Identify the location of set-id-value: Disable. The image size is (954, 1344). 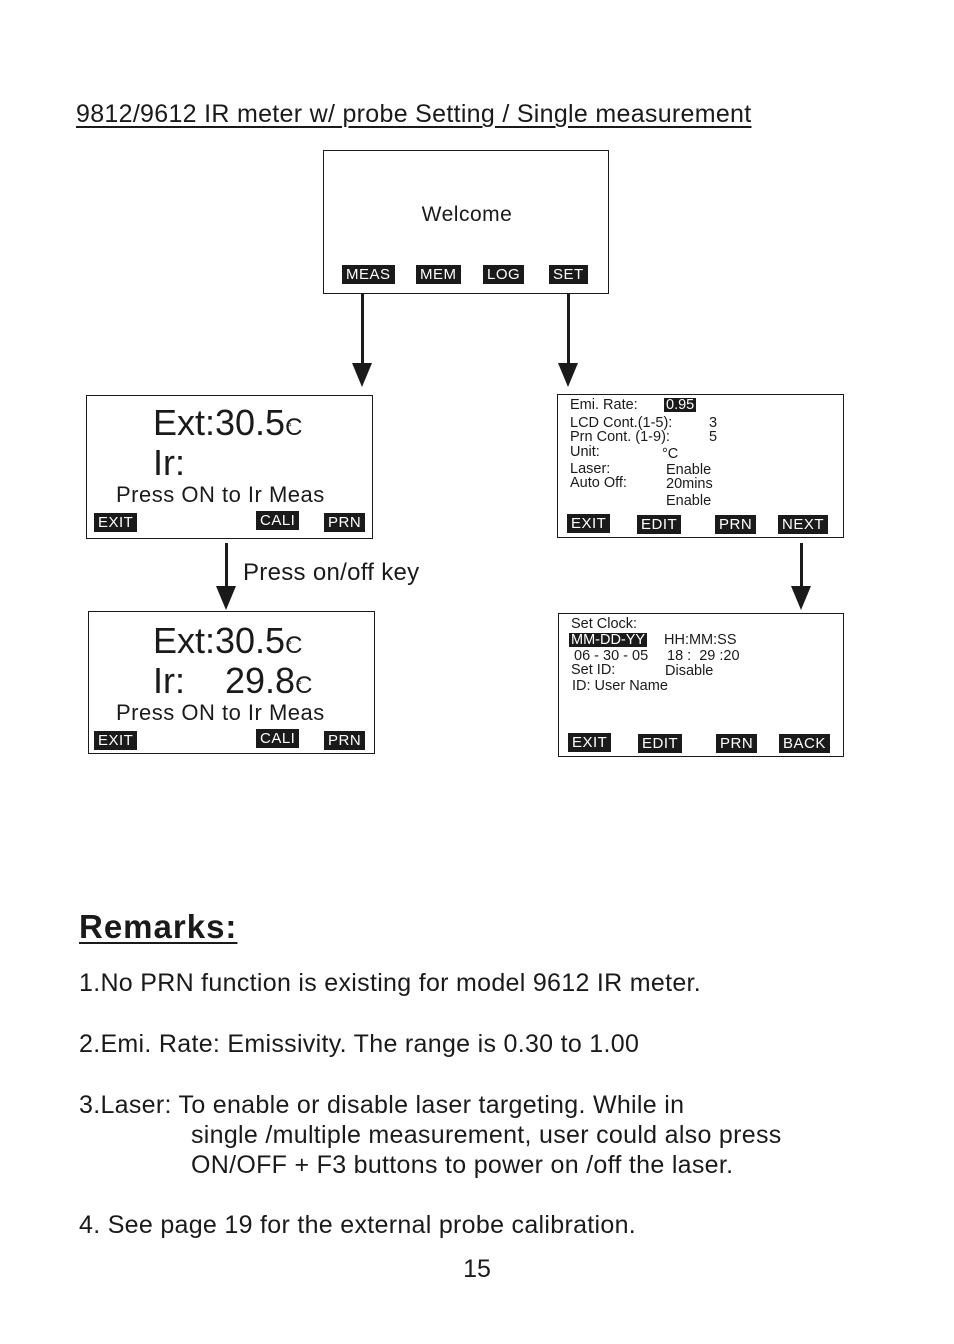
(689, 671).